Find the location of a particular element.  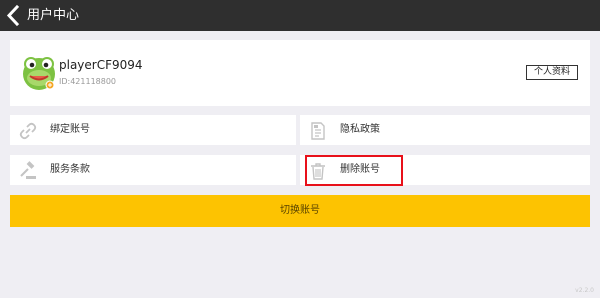

page-title: 用户中心 is located at coordinates (53, 15).